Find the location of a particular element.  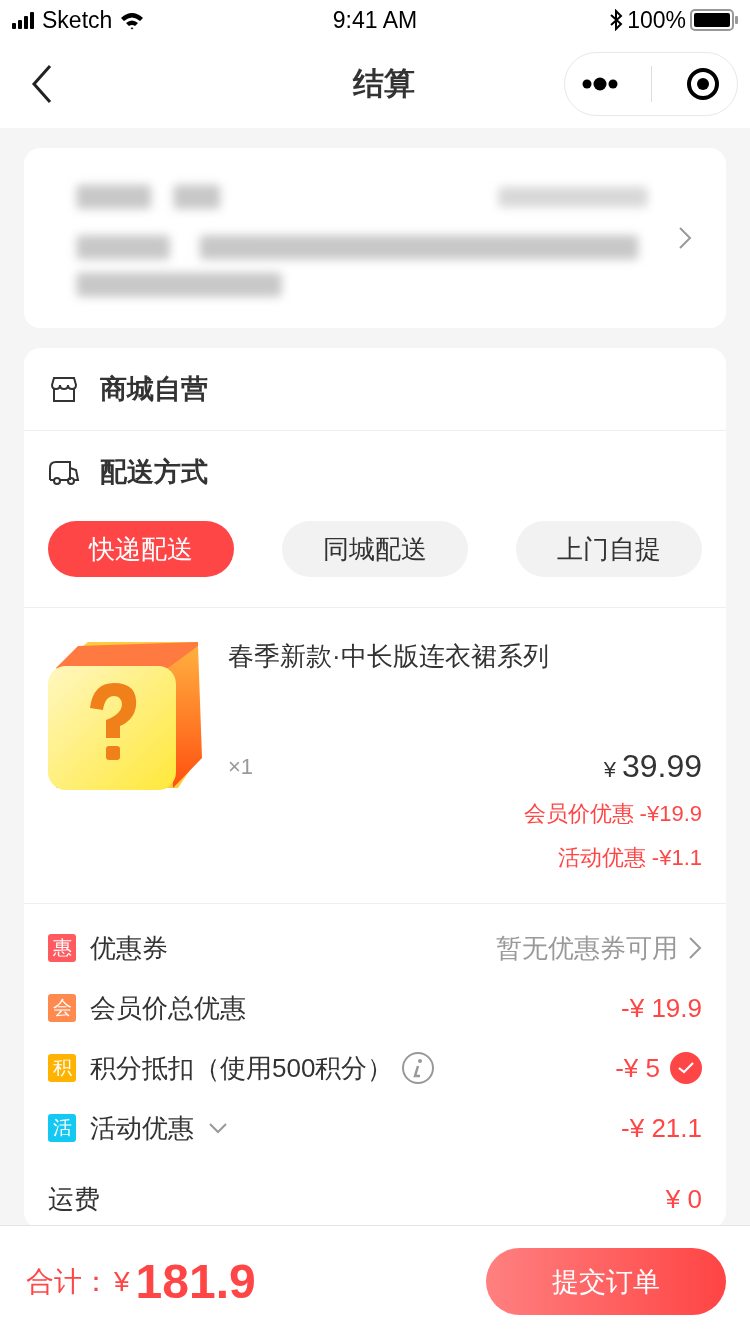

summary-label: 运费 is located at coordinates (74, 1199).